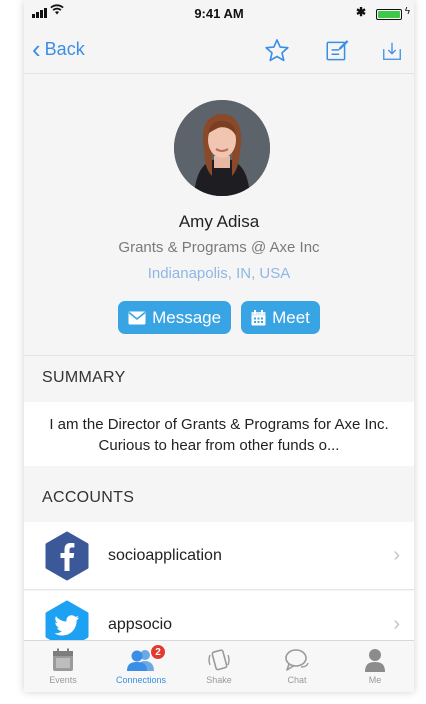 This screenshot has height=704, width=426. I want to click on back-button: ‹ Back, so click(58, 49).